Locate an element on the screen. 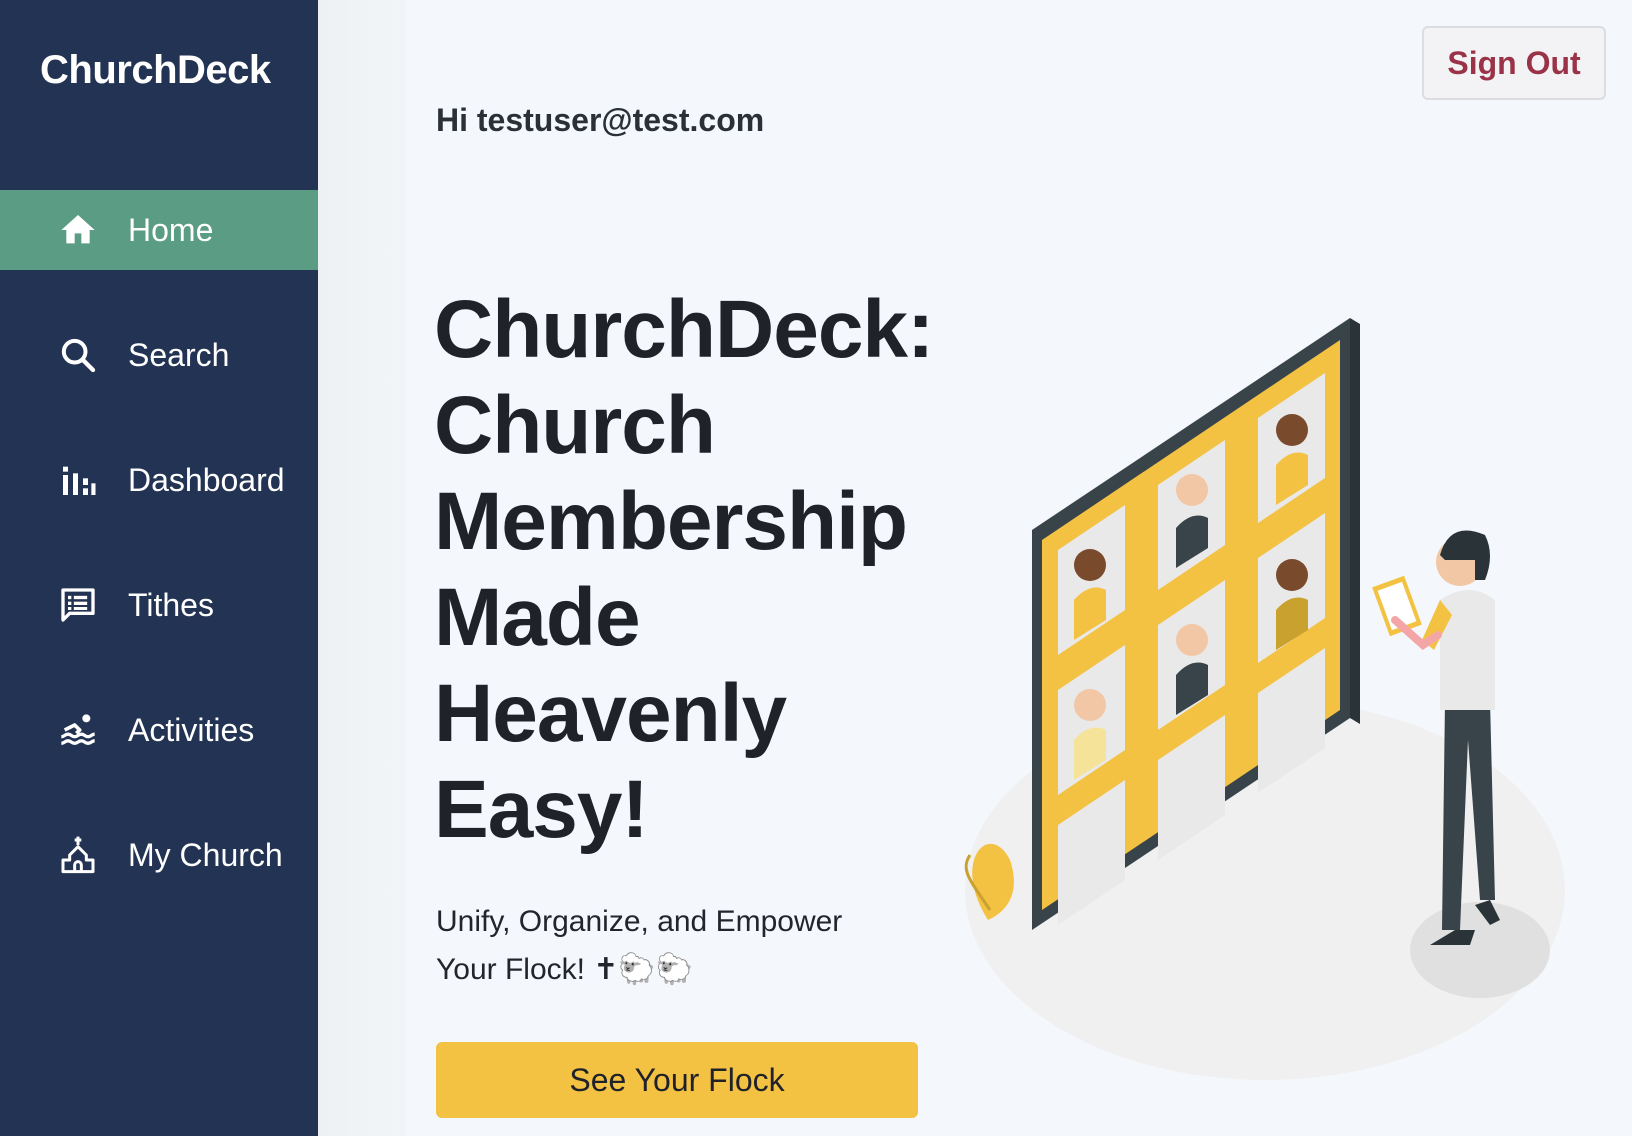  sidebar-item-my-church: My Church is located at coordinates (159, 855).